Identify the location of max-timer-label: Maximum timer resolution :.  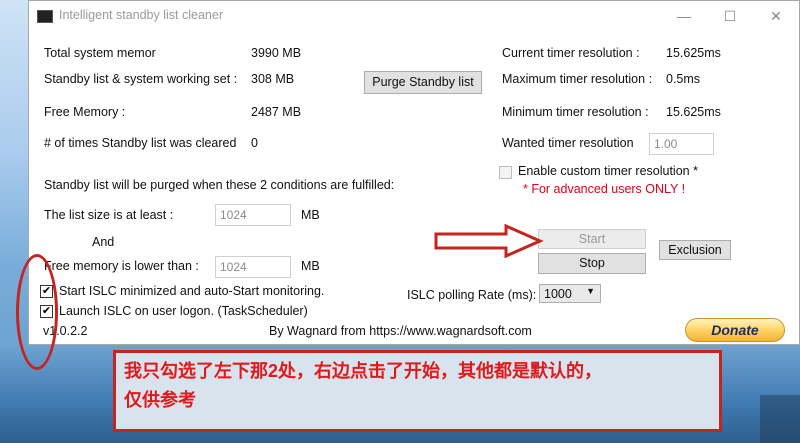
(577, 79).